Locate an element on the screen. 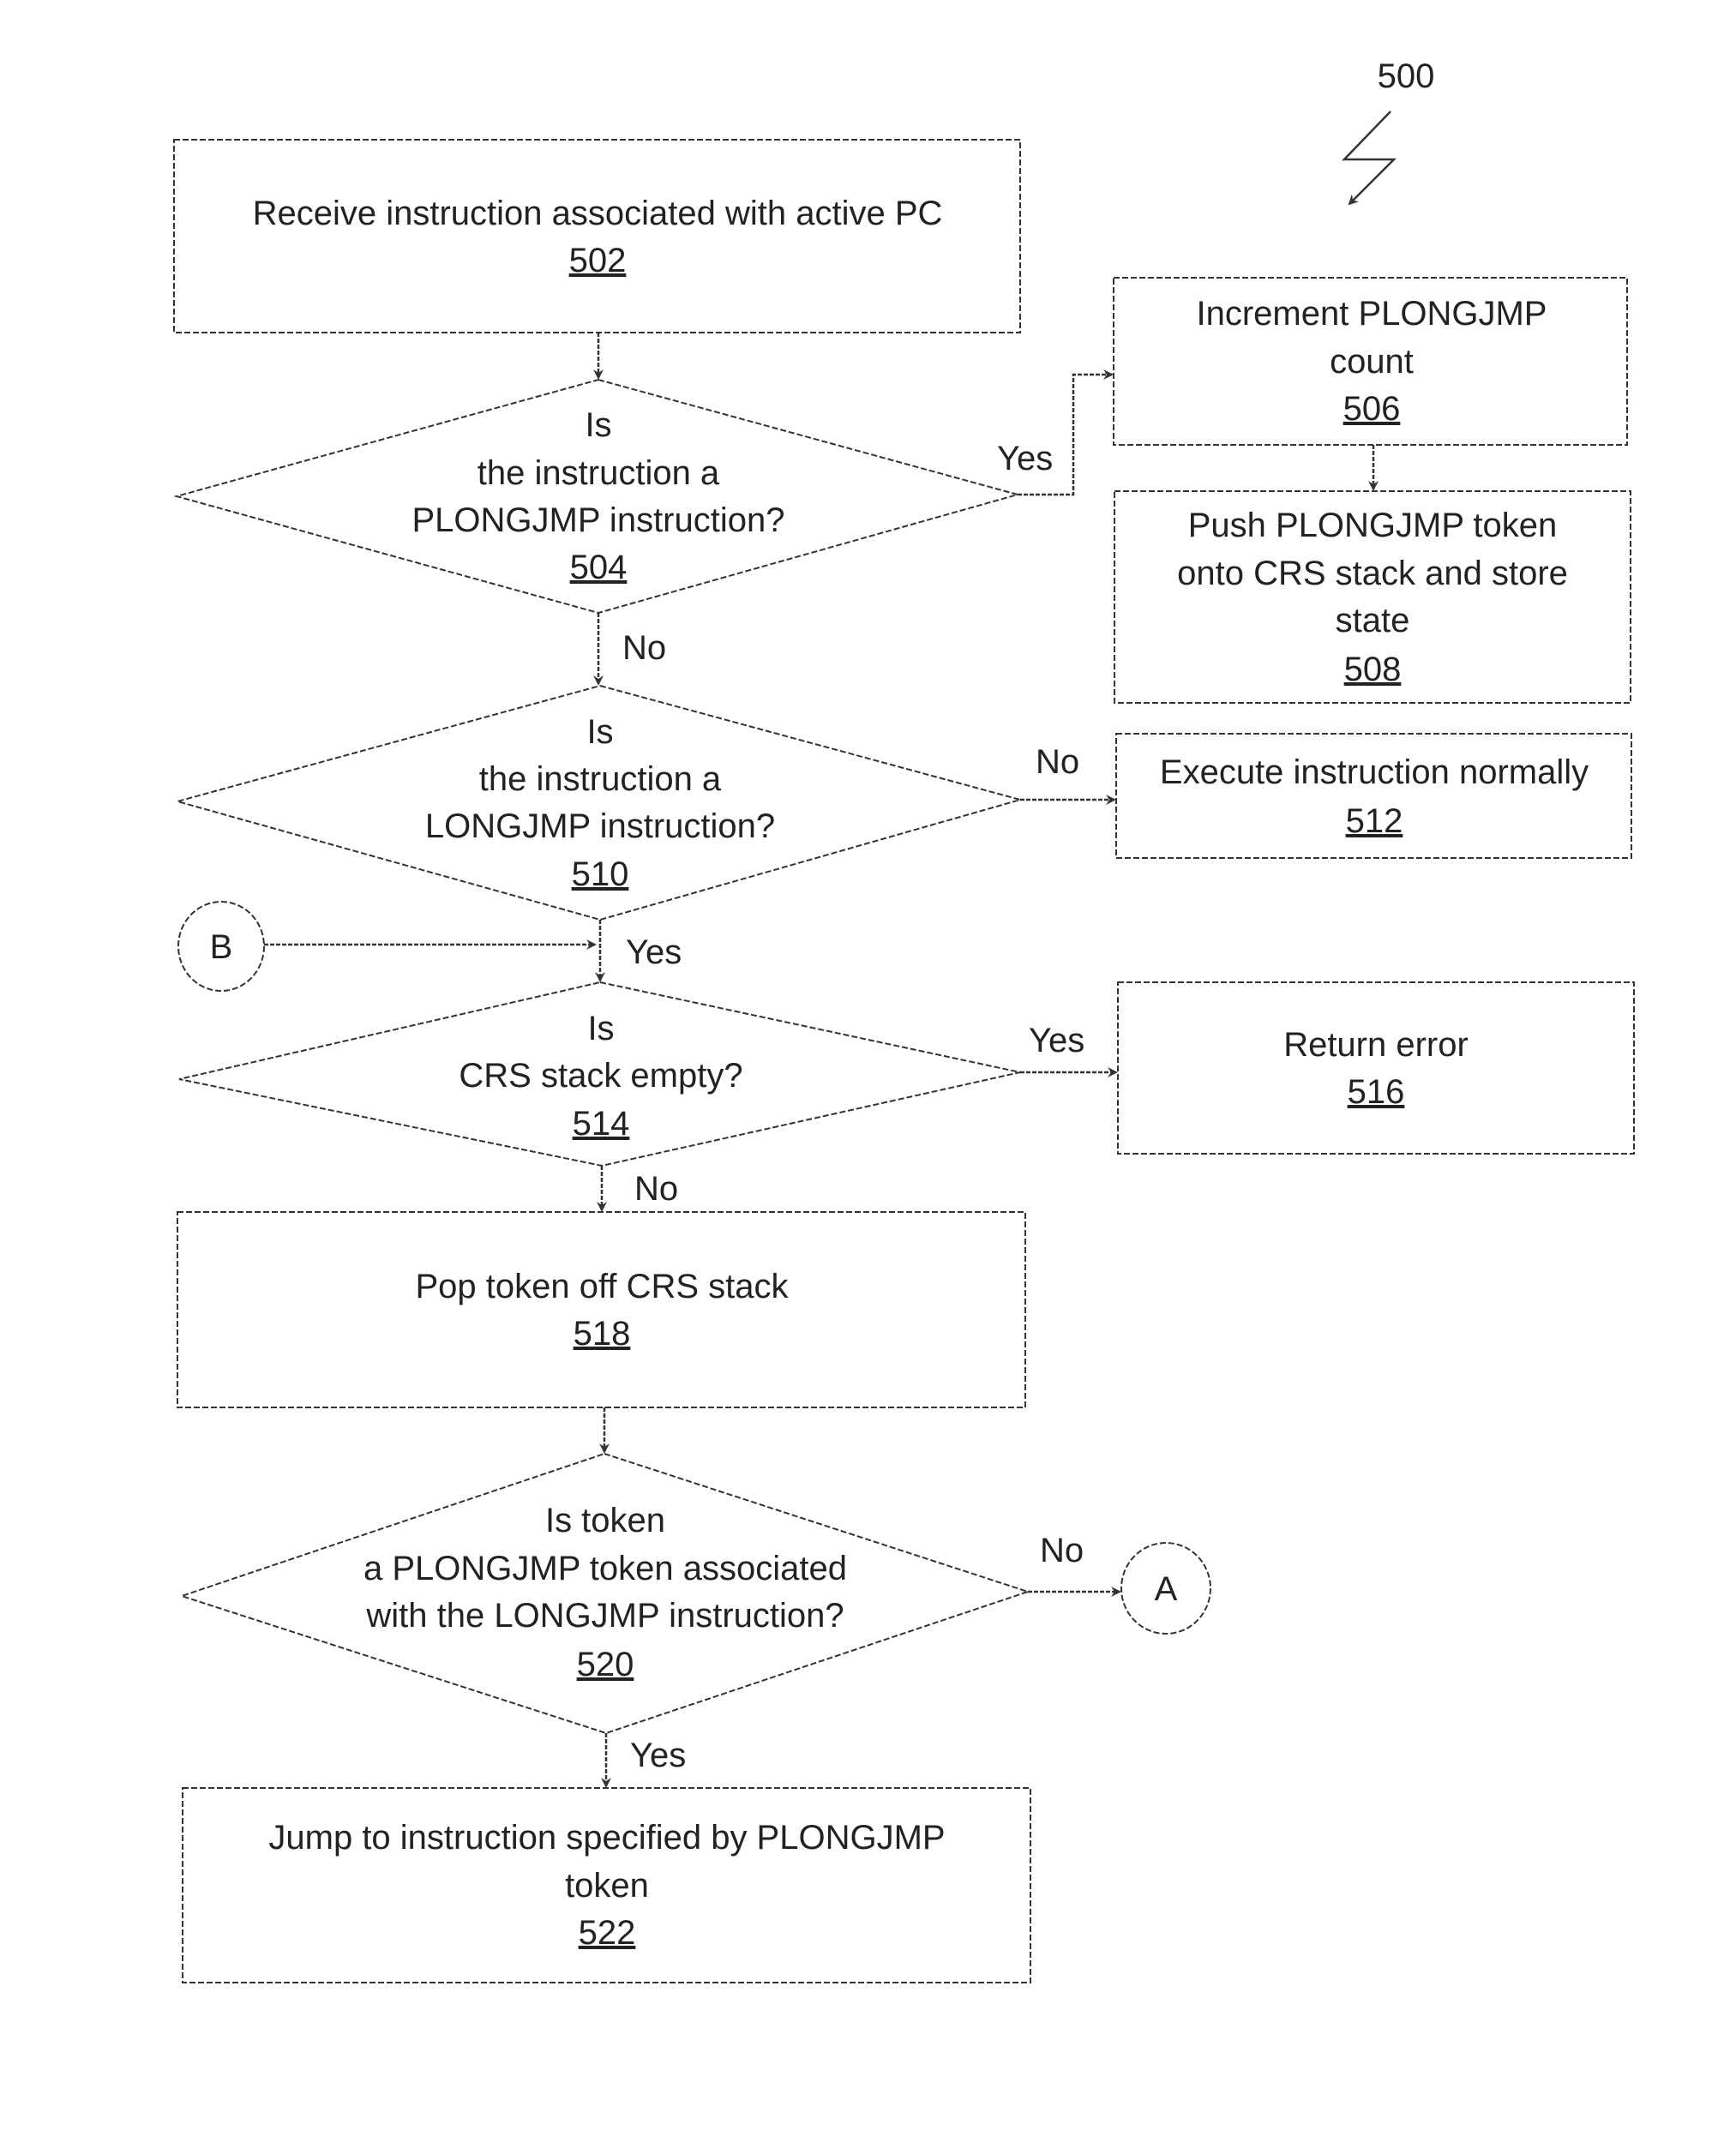 The image size is (1736, 2154). process-506-number: 506 is located at coordinates (1372, 409).